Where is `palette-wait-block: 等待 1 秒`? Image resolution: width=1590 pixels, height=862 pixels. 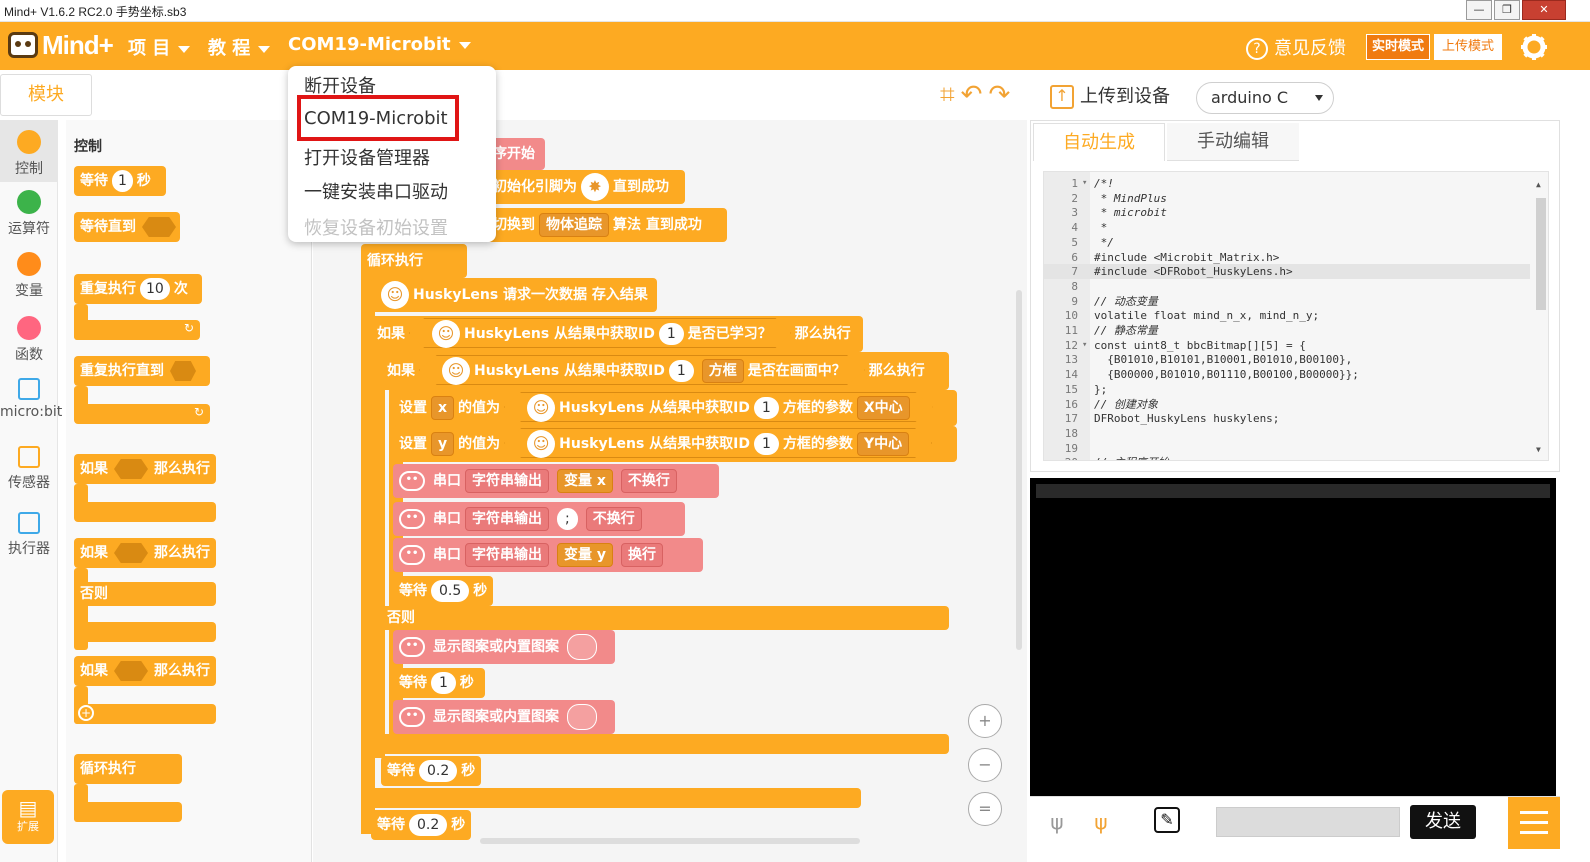 palette-wait-block: 等待 1 秒 is located at coordinates (120, 181).